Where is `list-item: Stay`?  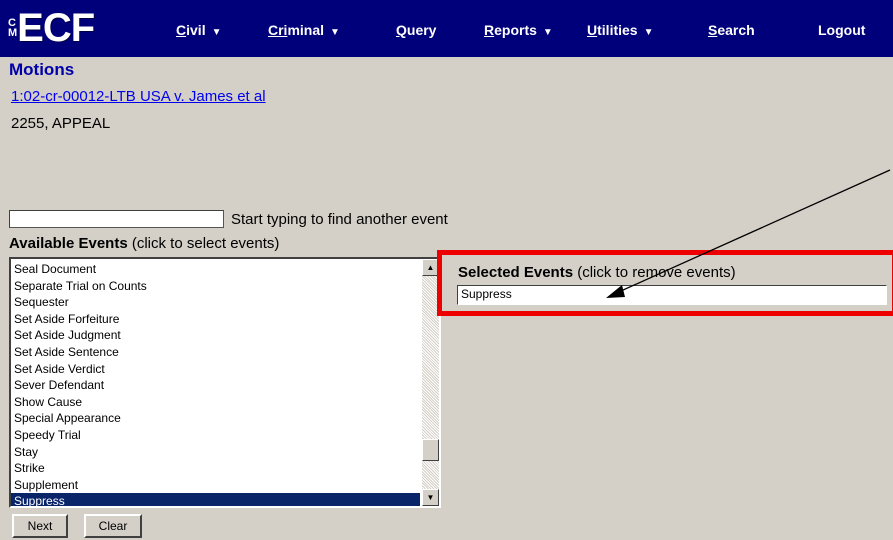
list-item: Stay is located at coordinates (215, 452).